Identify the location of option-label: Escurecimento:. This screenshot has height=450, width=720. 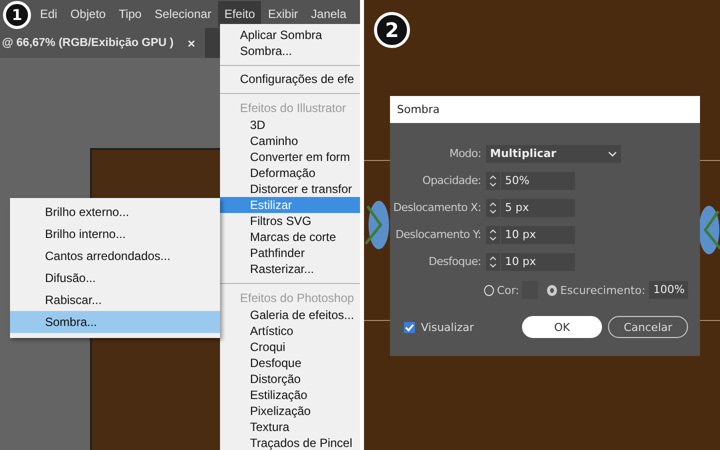
(603, 290).